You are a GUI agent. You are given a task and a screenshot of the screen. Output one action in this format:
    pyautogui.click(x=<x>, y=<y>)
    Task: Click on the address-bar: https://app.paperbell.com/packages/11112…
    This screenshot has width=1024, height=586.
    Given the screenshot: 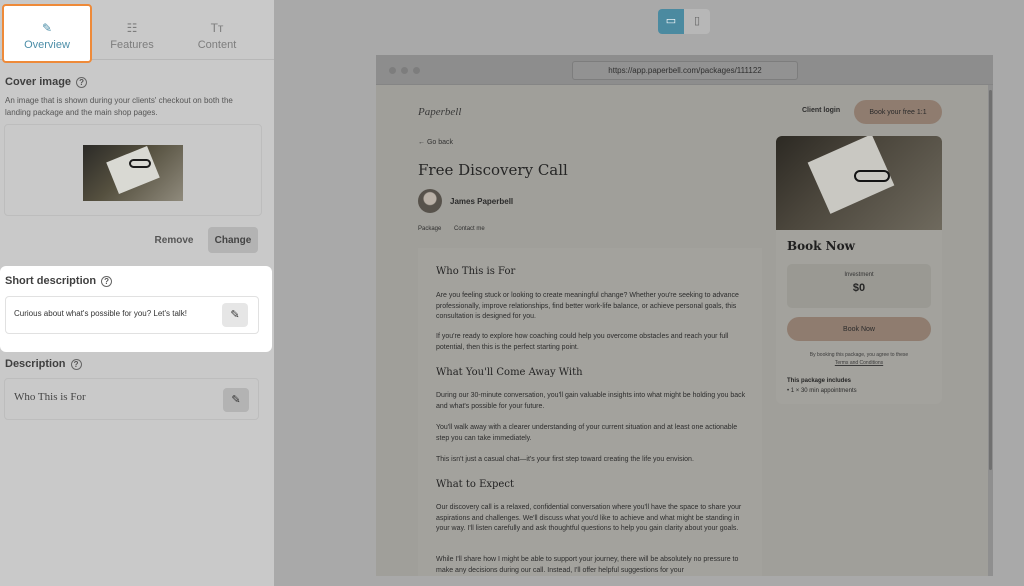 What is the action you would take?
    pyautogui.click(x=685, y=70)
    